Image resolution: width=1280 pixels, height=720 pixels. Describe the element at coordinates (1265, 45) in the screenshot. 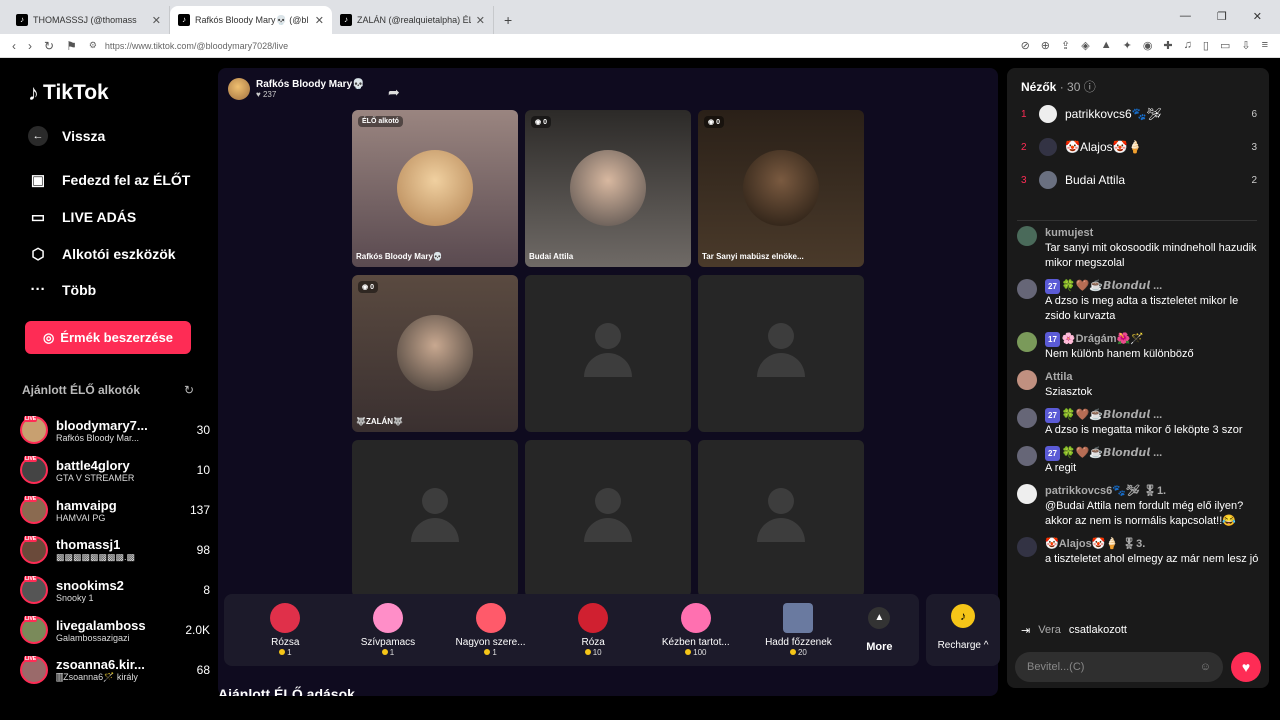

I see `menu-icon: ≡` at that location.